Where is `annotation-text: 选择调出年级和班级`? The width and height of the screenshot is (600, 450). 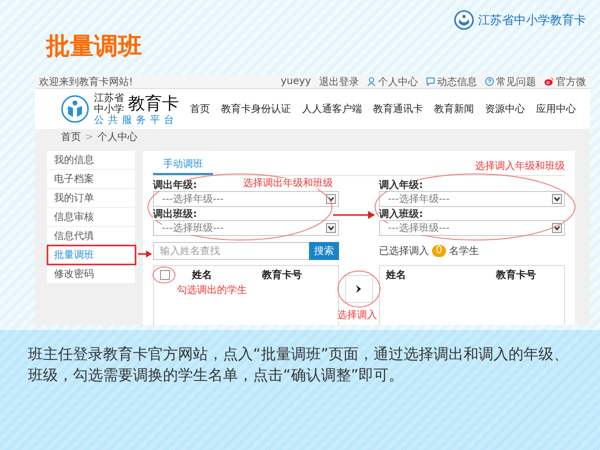 annotation-text: 选择调出年级和班级 is located at coordinates (288, 183).